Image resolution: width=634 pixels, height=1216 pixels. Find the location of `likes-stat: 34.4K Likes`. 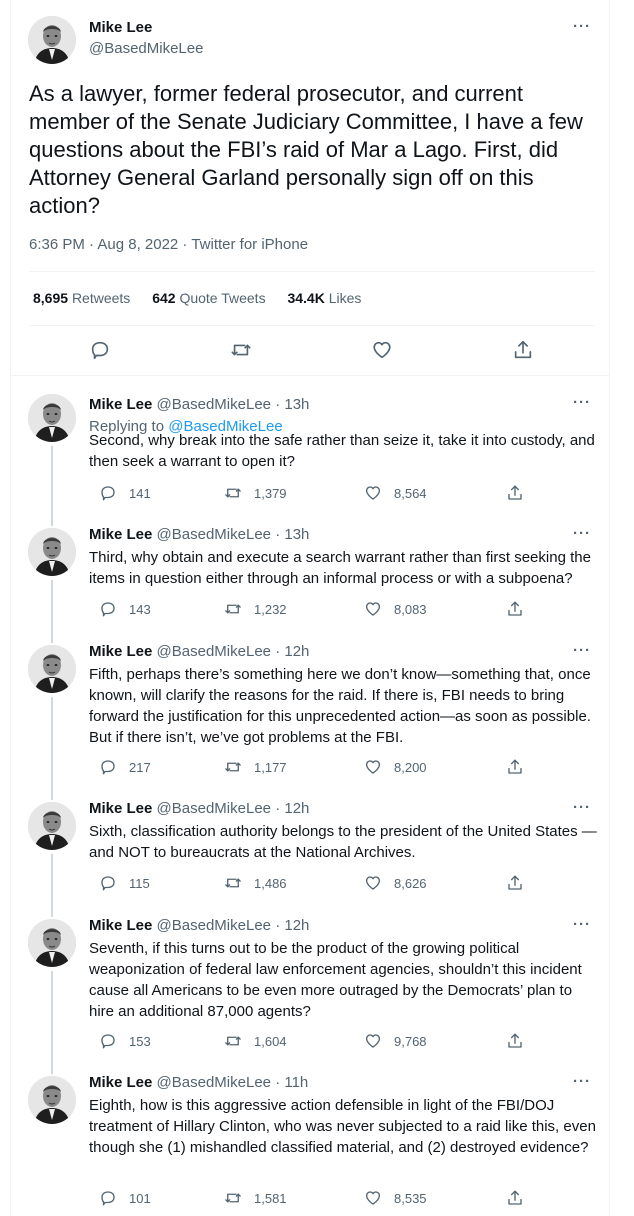

likes-stat: 34.4K Likes is located at coordinates (324, 298).